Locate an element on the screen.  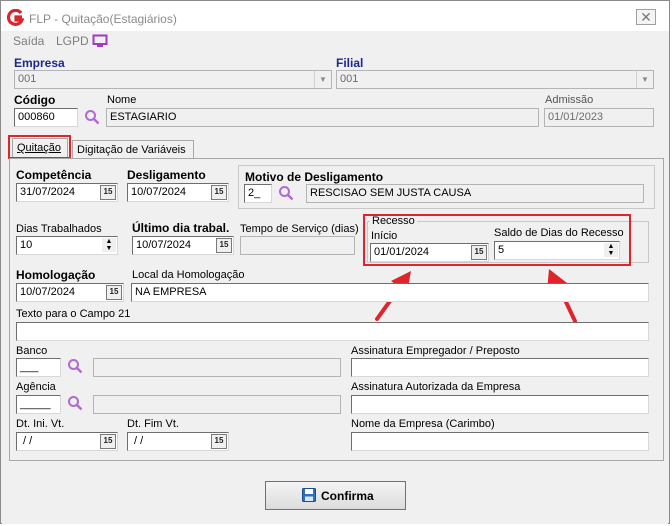
dt-ini-vt-value: / / is located at coordinates (26, 441).